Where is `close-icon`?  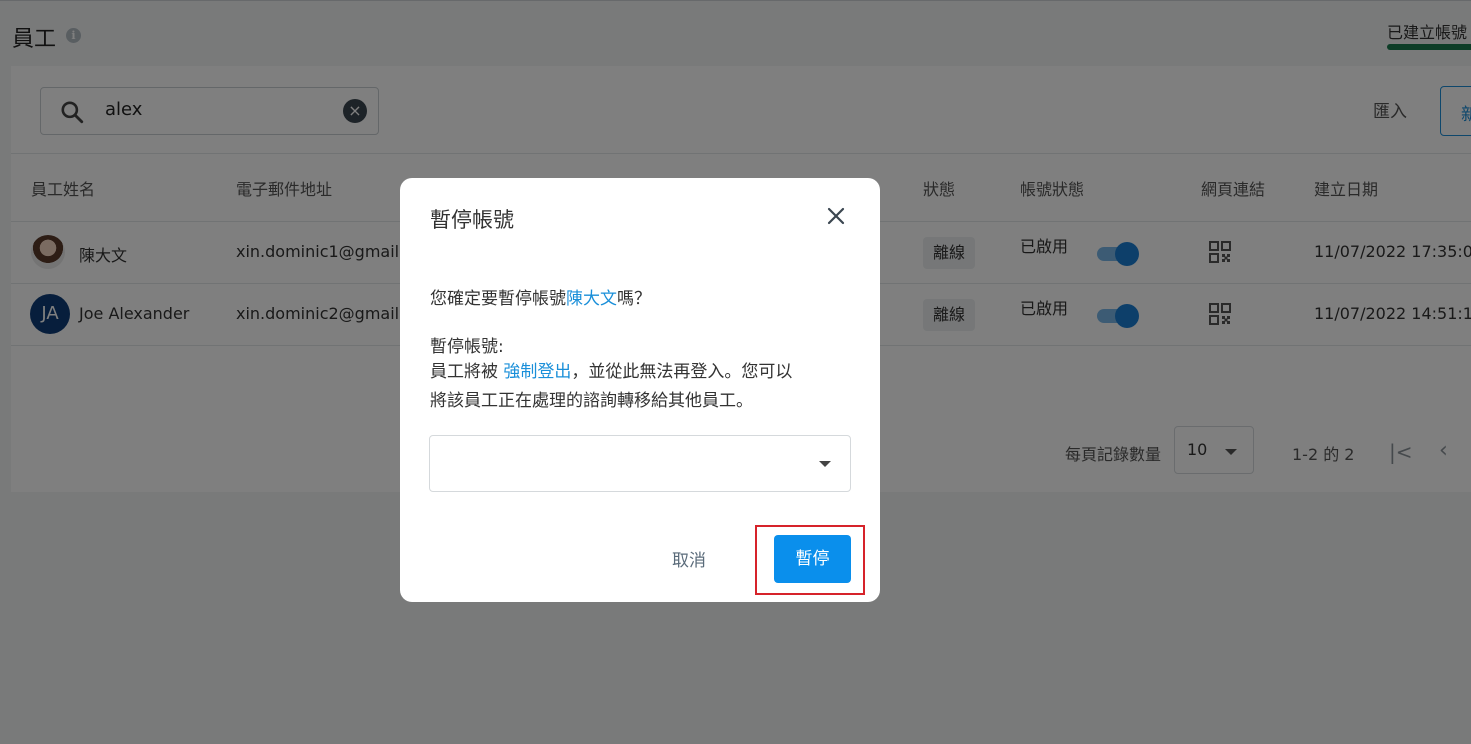
close-icon is located at coordinates (836, 216).